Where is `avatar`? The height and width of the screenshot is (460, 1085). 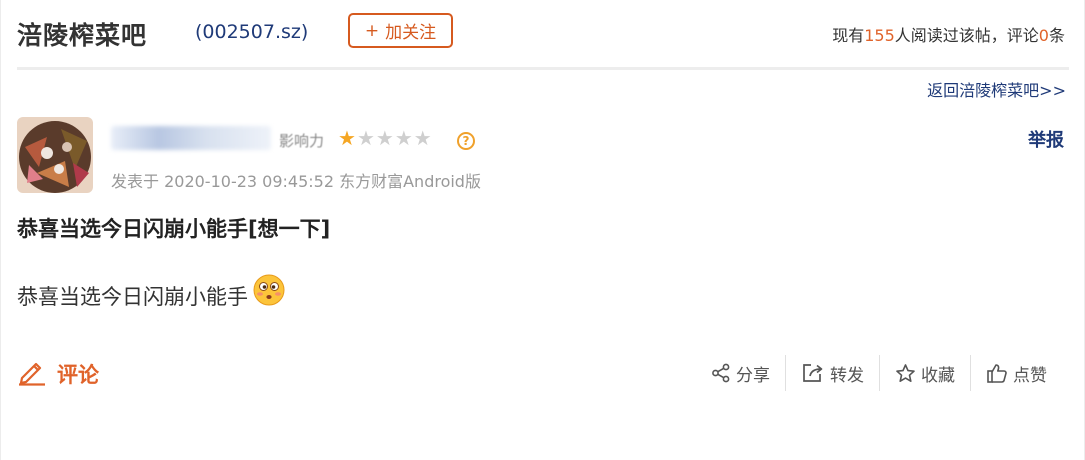
avatar is located at coordinates (55, 155).